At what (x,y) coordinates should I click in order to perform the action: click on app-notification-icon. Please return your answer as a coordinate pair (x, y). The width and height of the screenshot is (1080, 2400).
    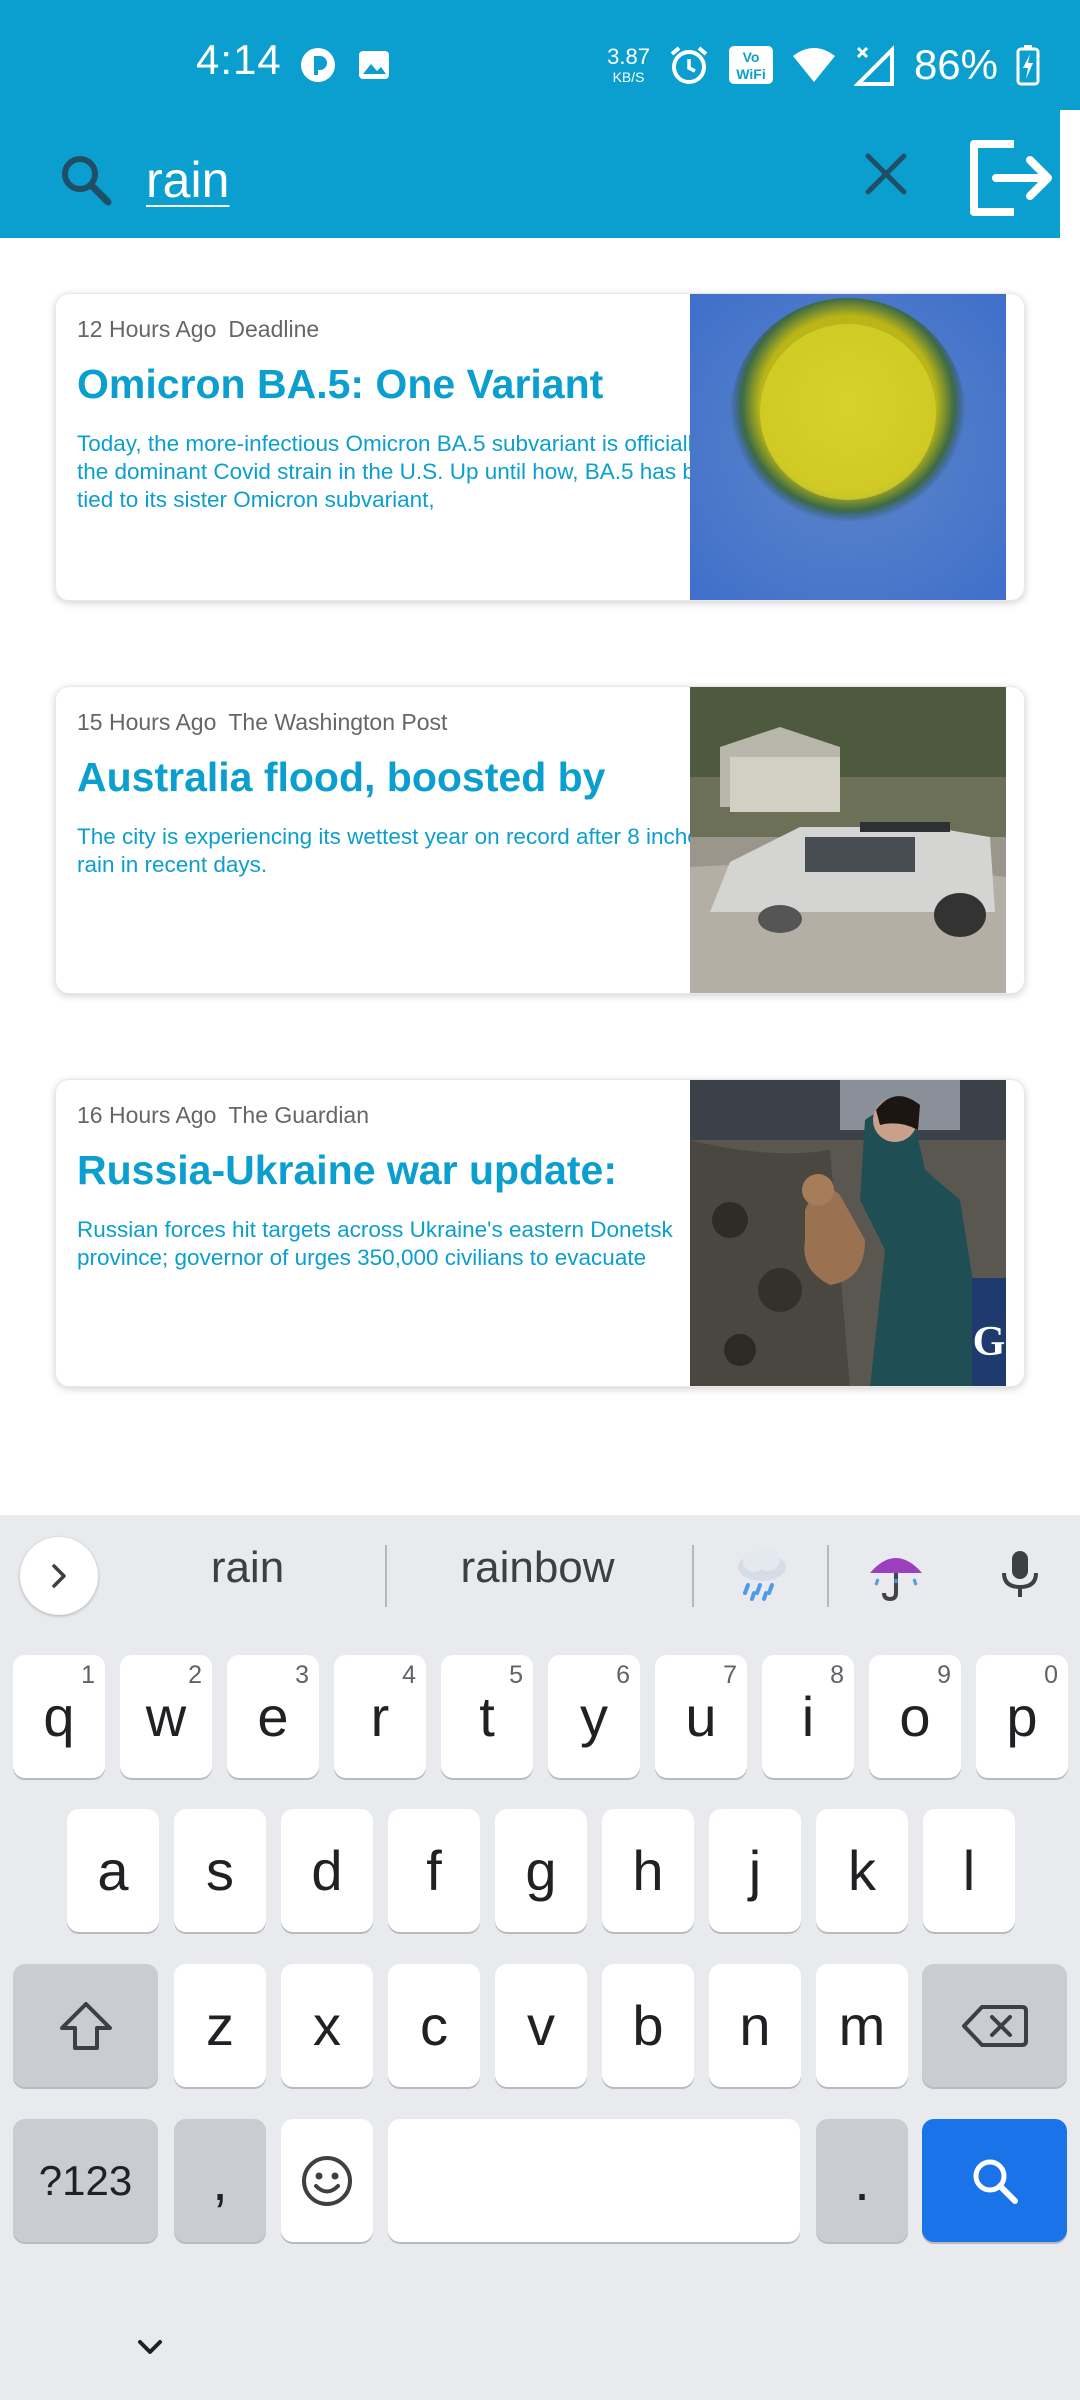
    Looking at the image, I should click on (318, 65).